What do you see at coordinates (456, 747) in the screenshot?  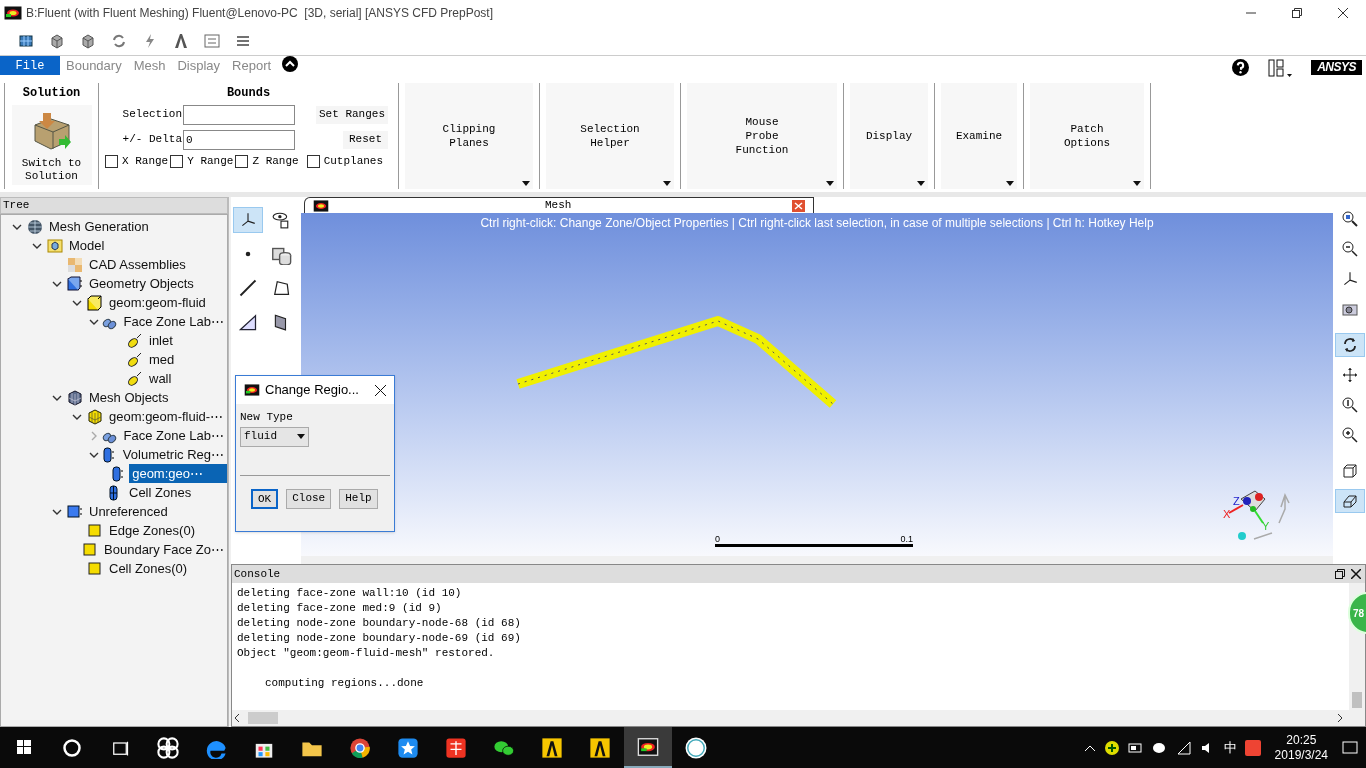 I see `dictionary-icon` at bounding box center [456, 747].